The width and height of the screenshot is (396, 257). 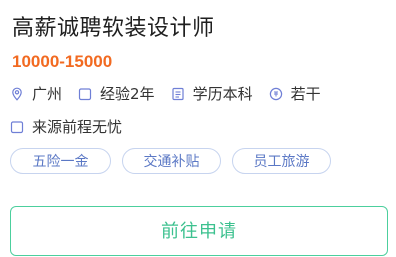 What do you see at coordinates (127, 94) in the screenshot?
I see `meta-experience-text: 经验2年` at bounding box center [127, 94].